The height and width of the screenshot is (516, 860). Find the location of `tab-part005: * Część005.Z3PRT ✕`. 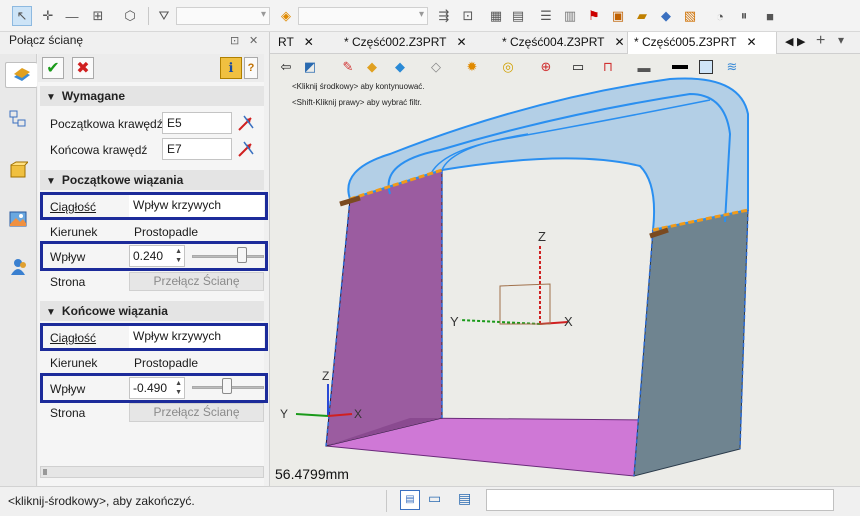

tab-part005: * Część005.Z3PRT ✕ is located at coordinates (702, 43).